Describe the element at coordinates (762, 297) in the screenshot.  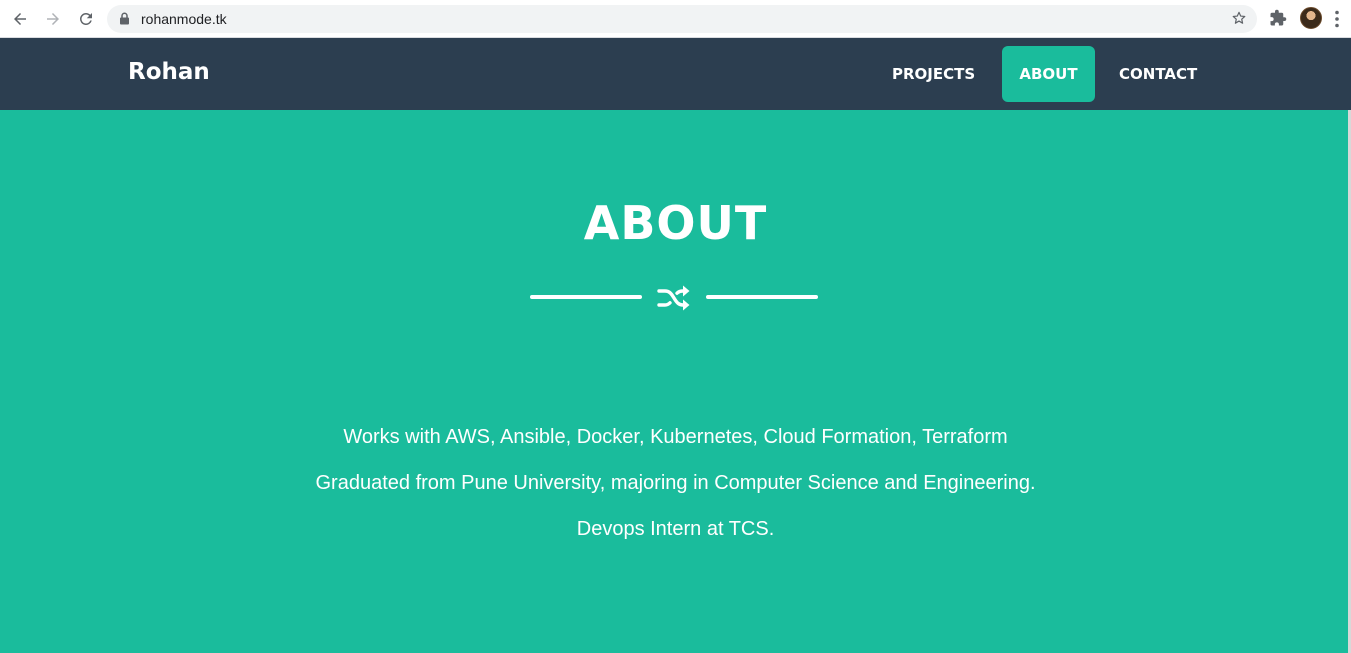
I see `divider-line-right` at that location.